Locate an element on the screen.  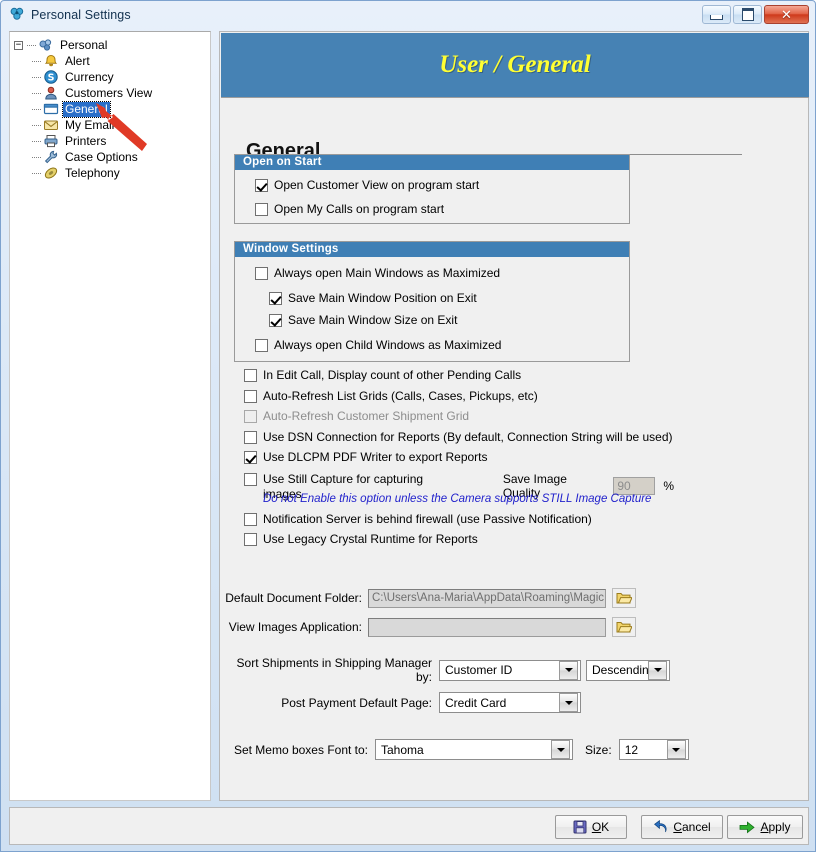
dialog-button-bar: OK Cancel Apply is located at coordinates (409, 826).